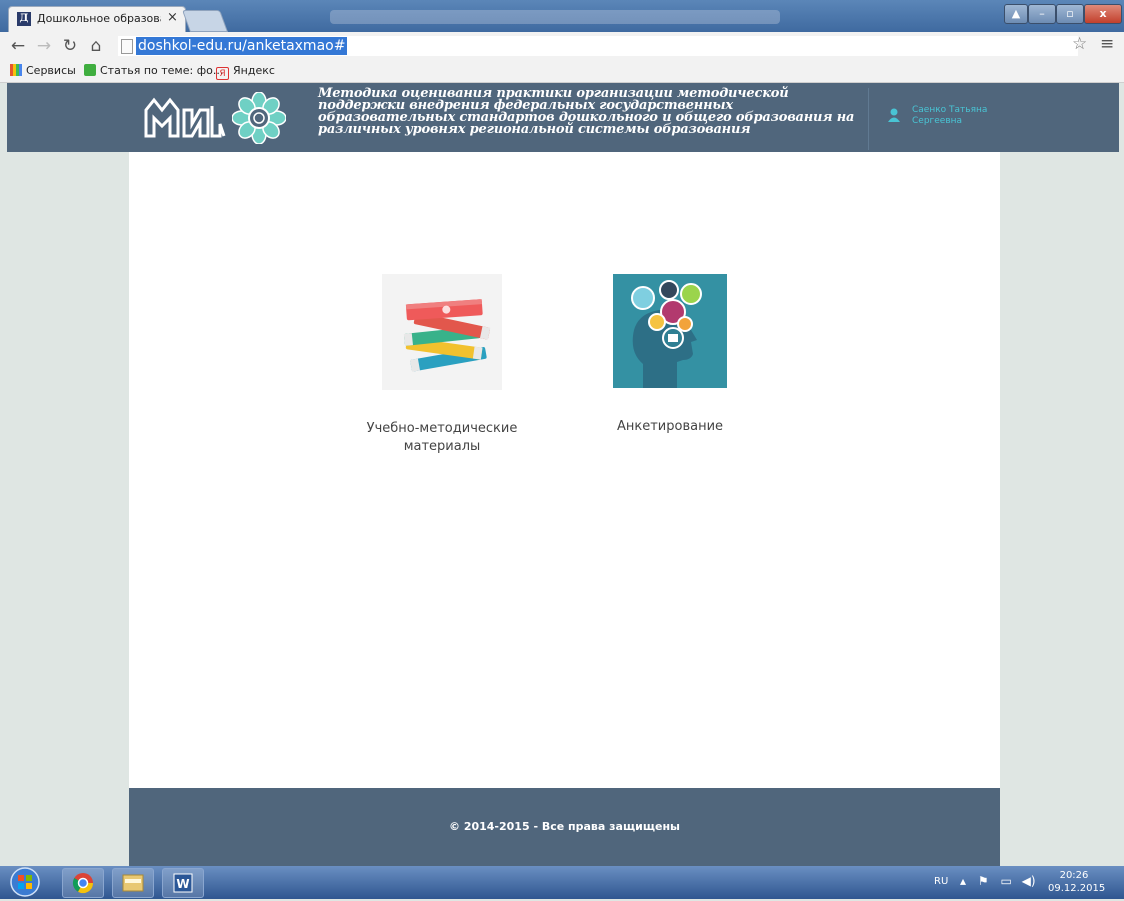 This screenshot has height=901, width=1124. What do you see at coordinates (868, 119) in the screenshot?
I see `header-divider` at bounding box center [868, 119].